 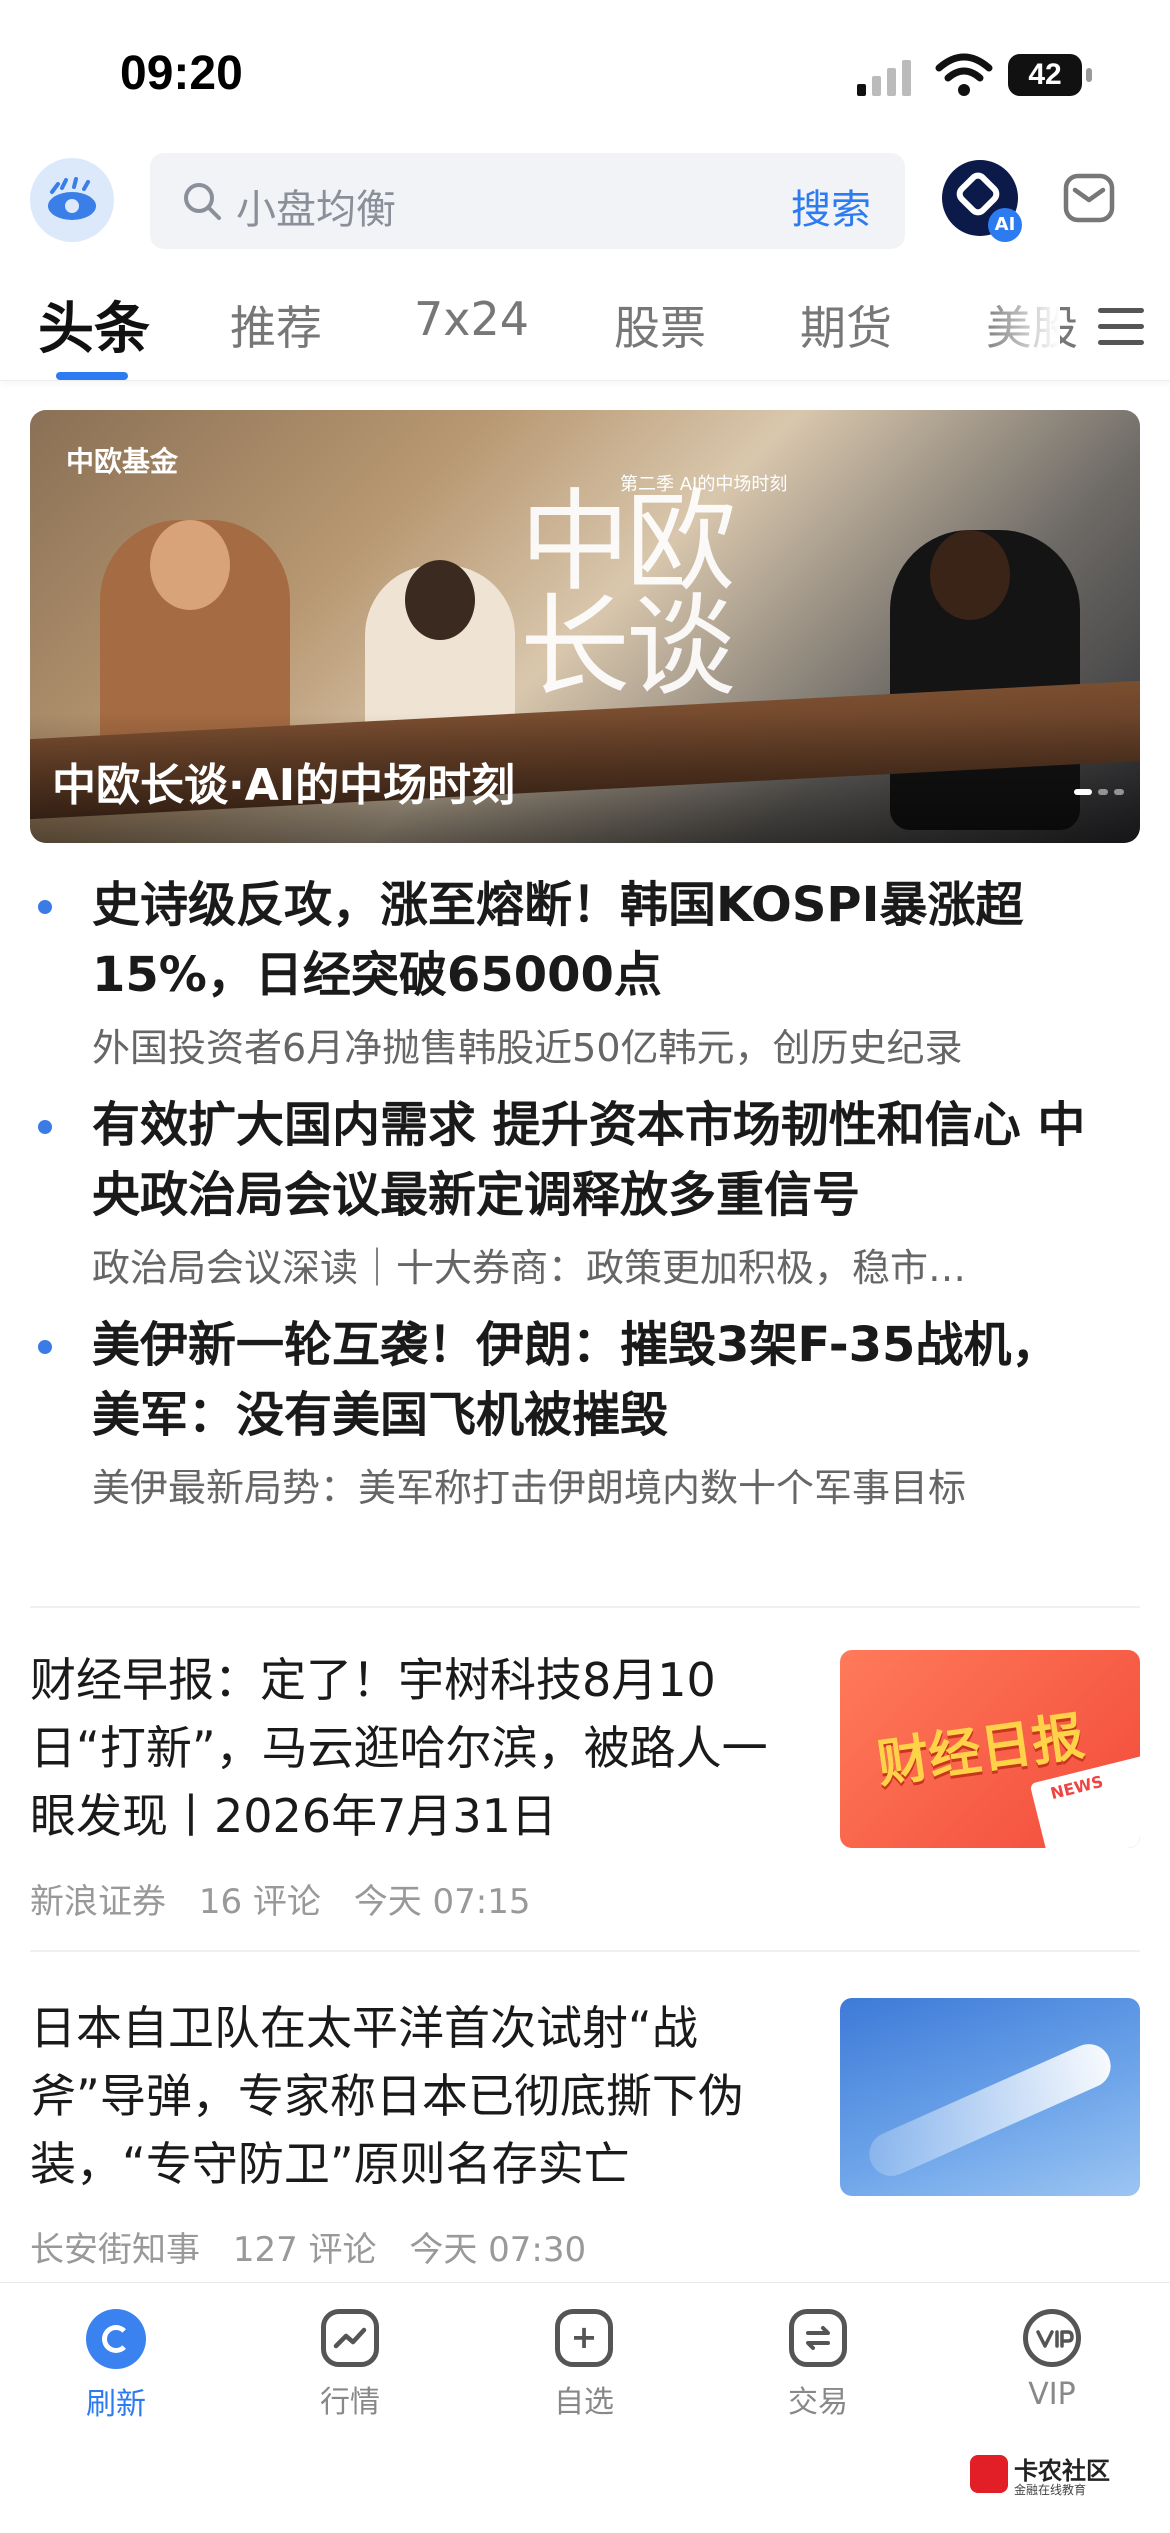 I want to click on chart-icon, so click(x=350, y=2338).